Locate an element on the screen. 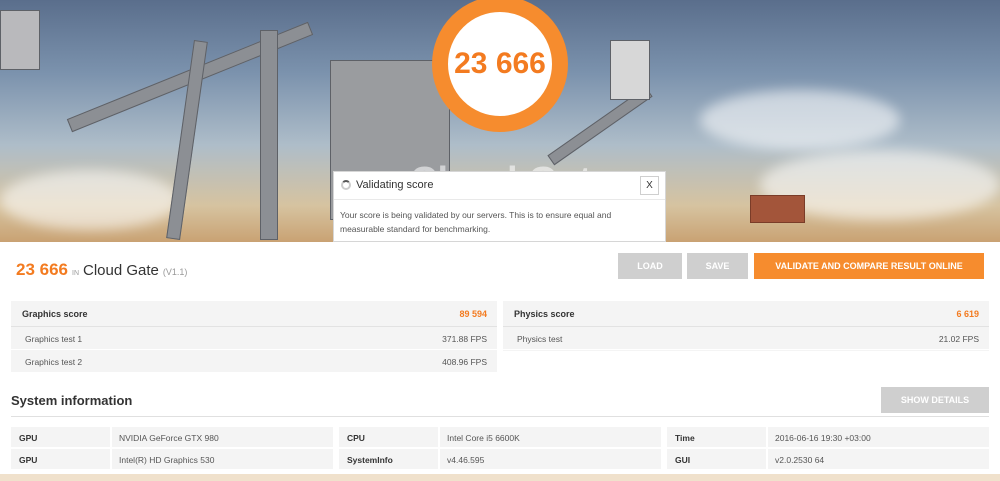 Image resolution: width=1000 pixels, height=481 pixels. system-info-row: GPU NVIDIA GeForce GTX 980 is located at coordinates (172, 437).